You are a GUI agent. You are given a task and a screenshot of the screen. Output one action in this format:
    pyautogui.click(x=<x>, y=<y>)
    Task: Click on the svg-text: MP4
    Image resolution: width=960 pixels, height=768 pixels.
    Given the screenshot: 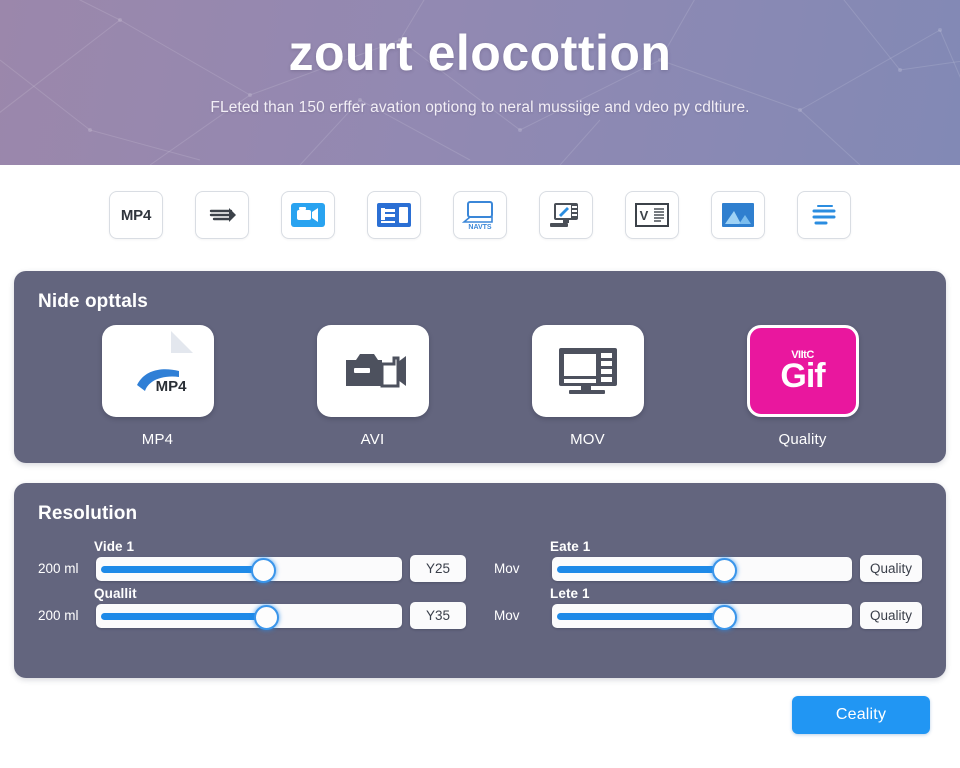 What is the action you would take?
    pyautogui.click(x=171, y=386)
    